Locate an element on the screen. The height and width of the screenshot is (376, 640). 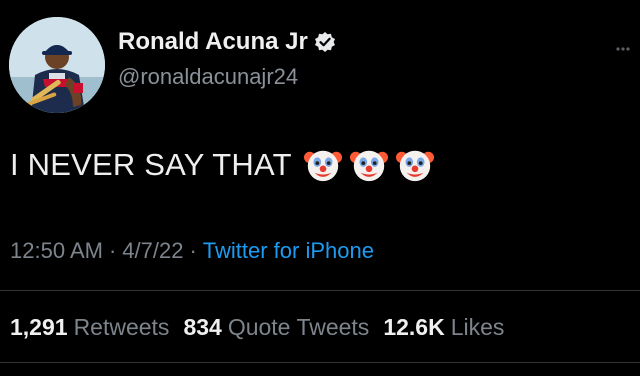
retweets-count: 1,291 is located at coordinates (39, 327).